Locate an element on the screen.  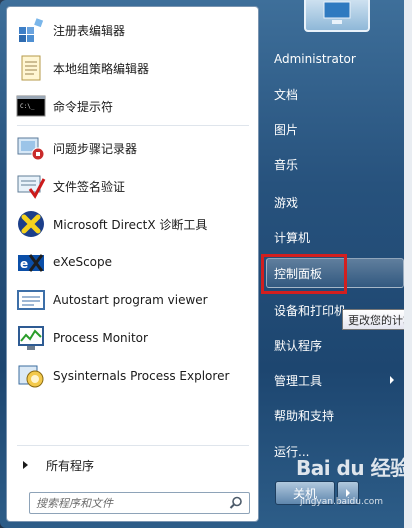
program-label: Process Monitor is located at coordinates (100, 338).